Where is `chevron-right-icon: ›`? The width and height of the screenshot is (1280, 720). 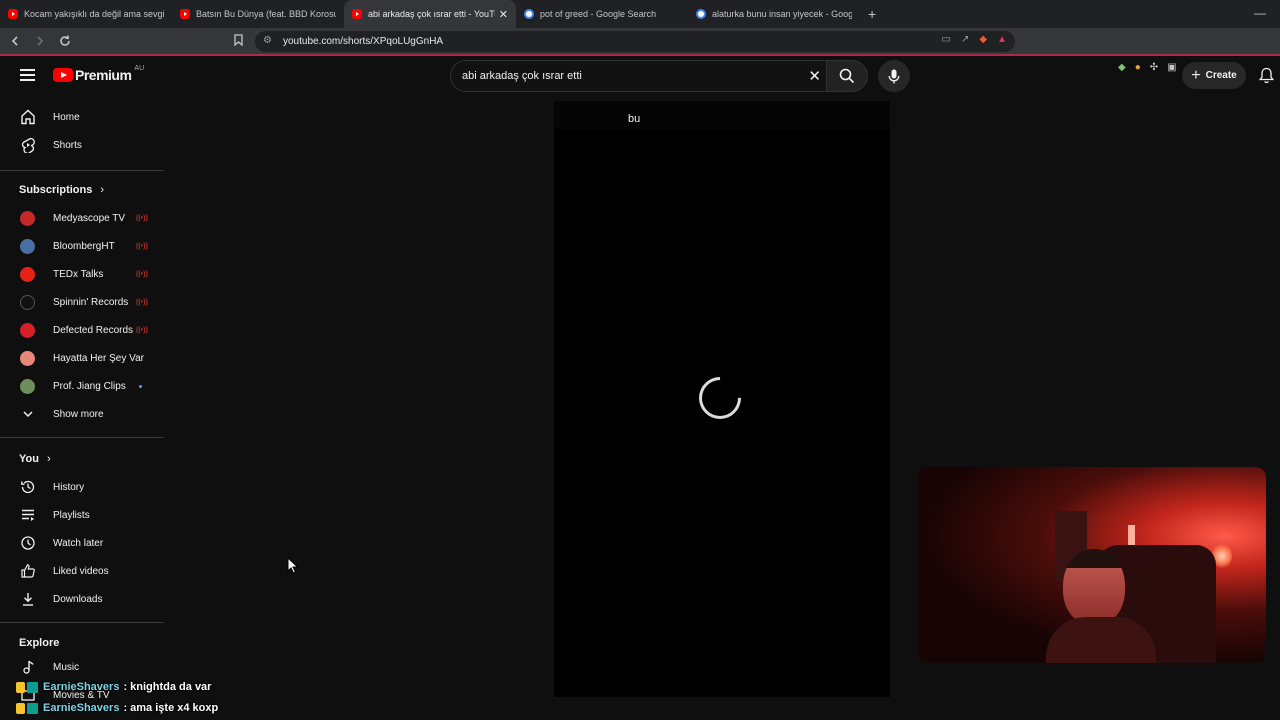 chevron-right-icon: › is located at coordinates (102, 190).